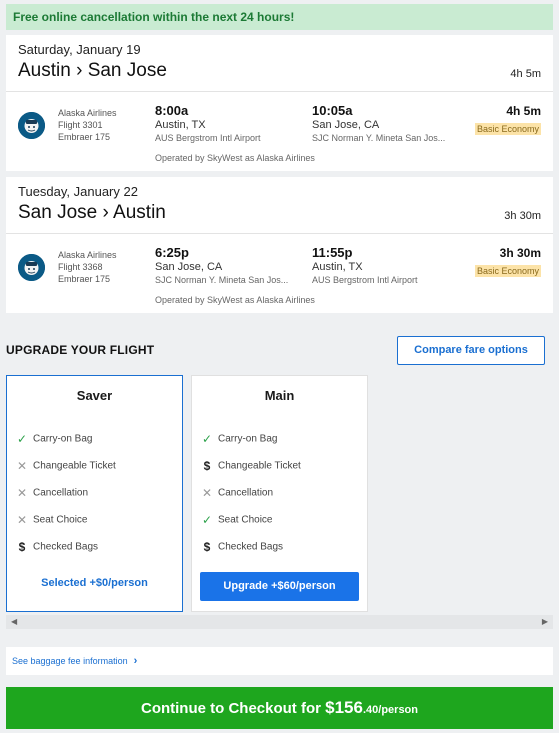  Describe the element at coordinates (180, 125) in the screenshot. I see `departure-city: Austin, TX` at that location.